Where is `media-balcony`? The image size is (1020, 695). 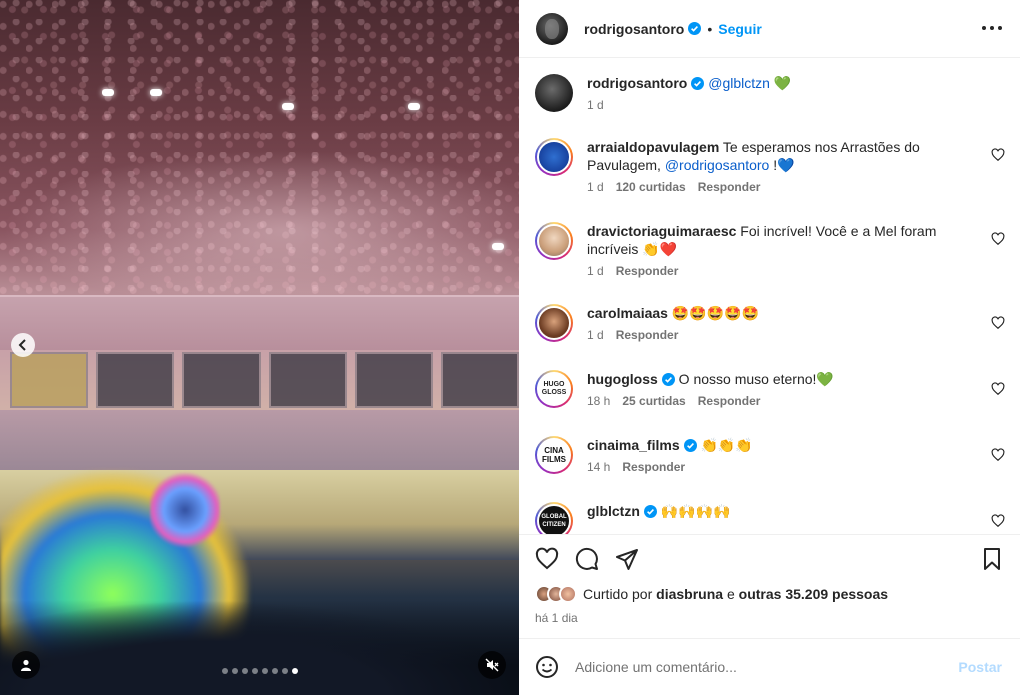
media-balcony is located at coordinates (259, 322).